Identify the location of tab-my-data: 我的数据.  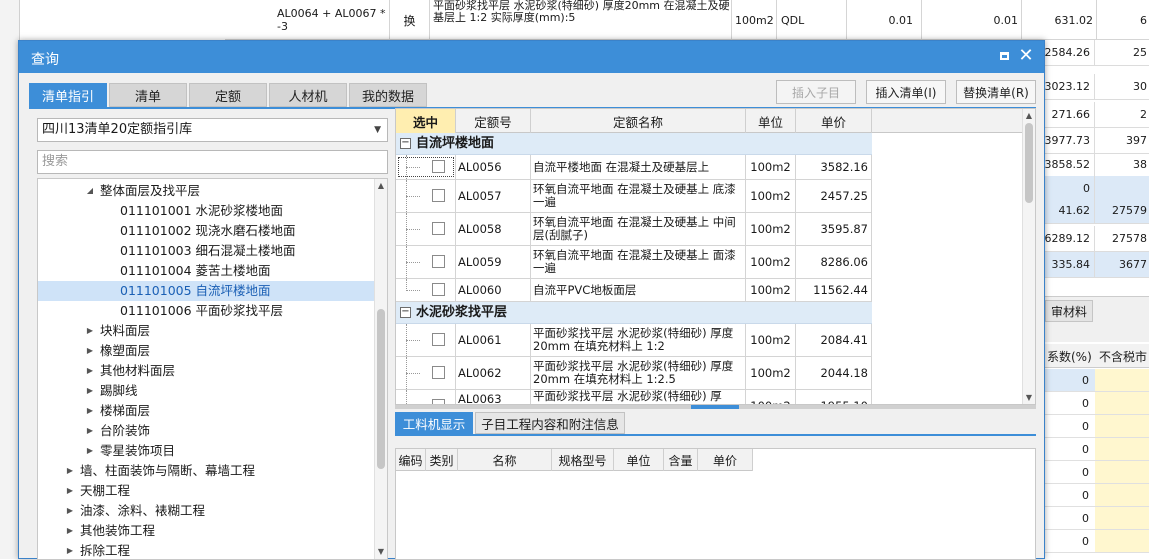
(388, 95).